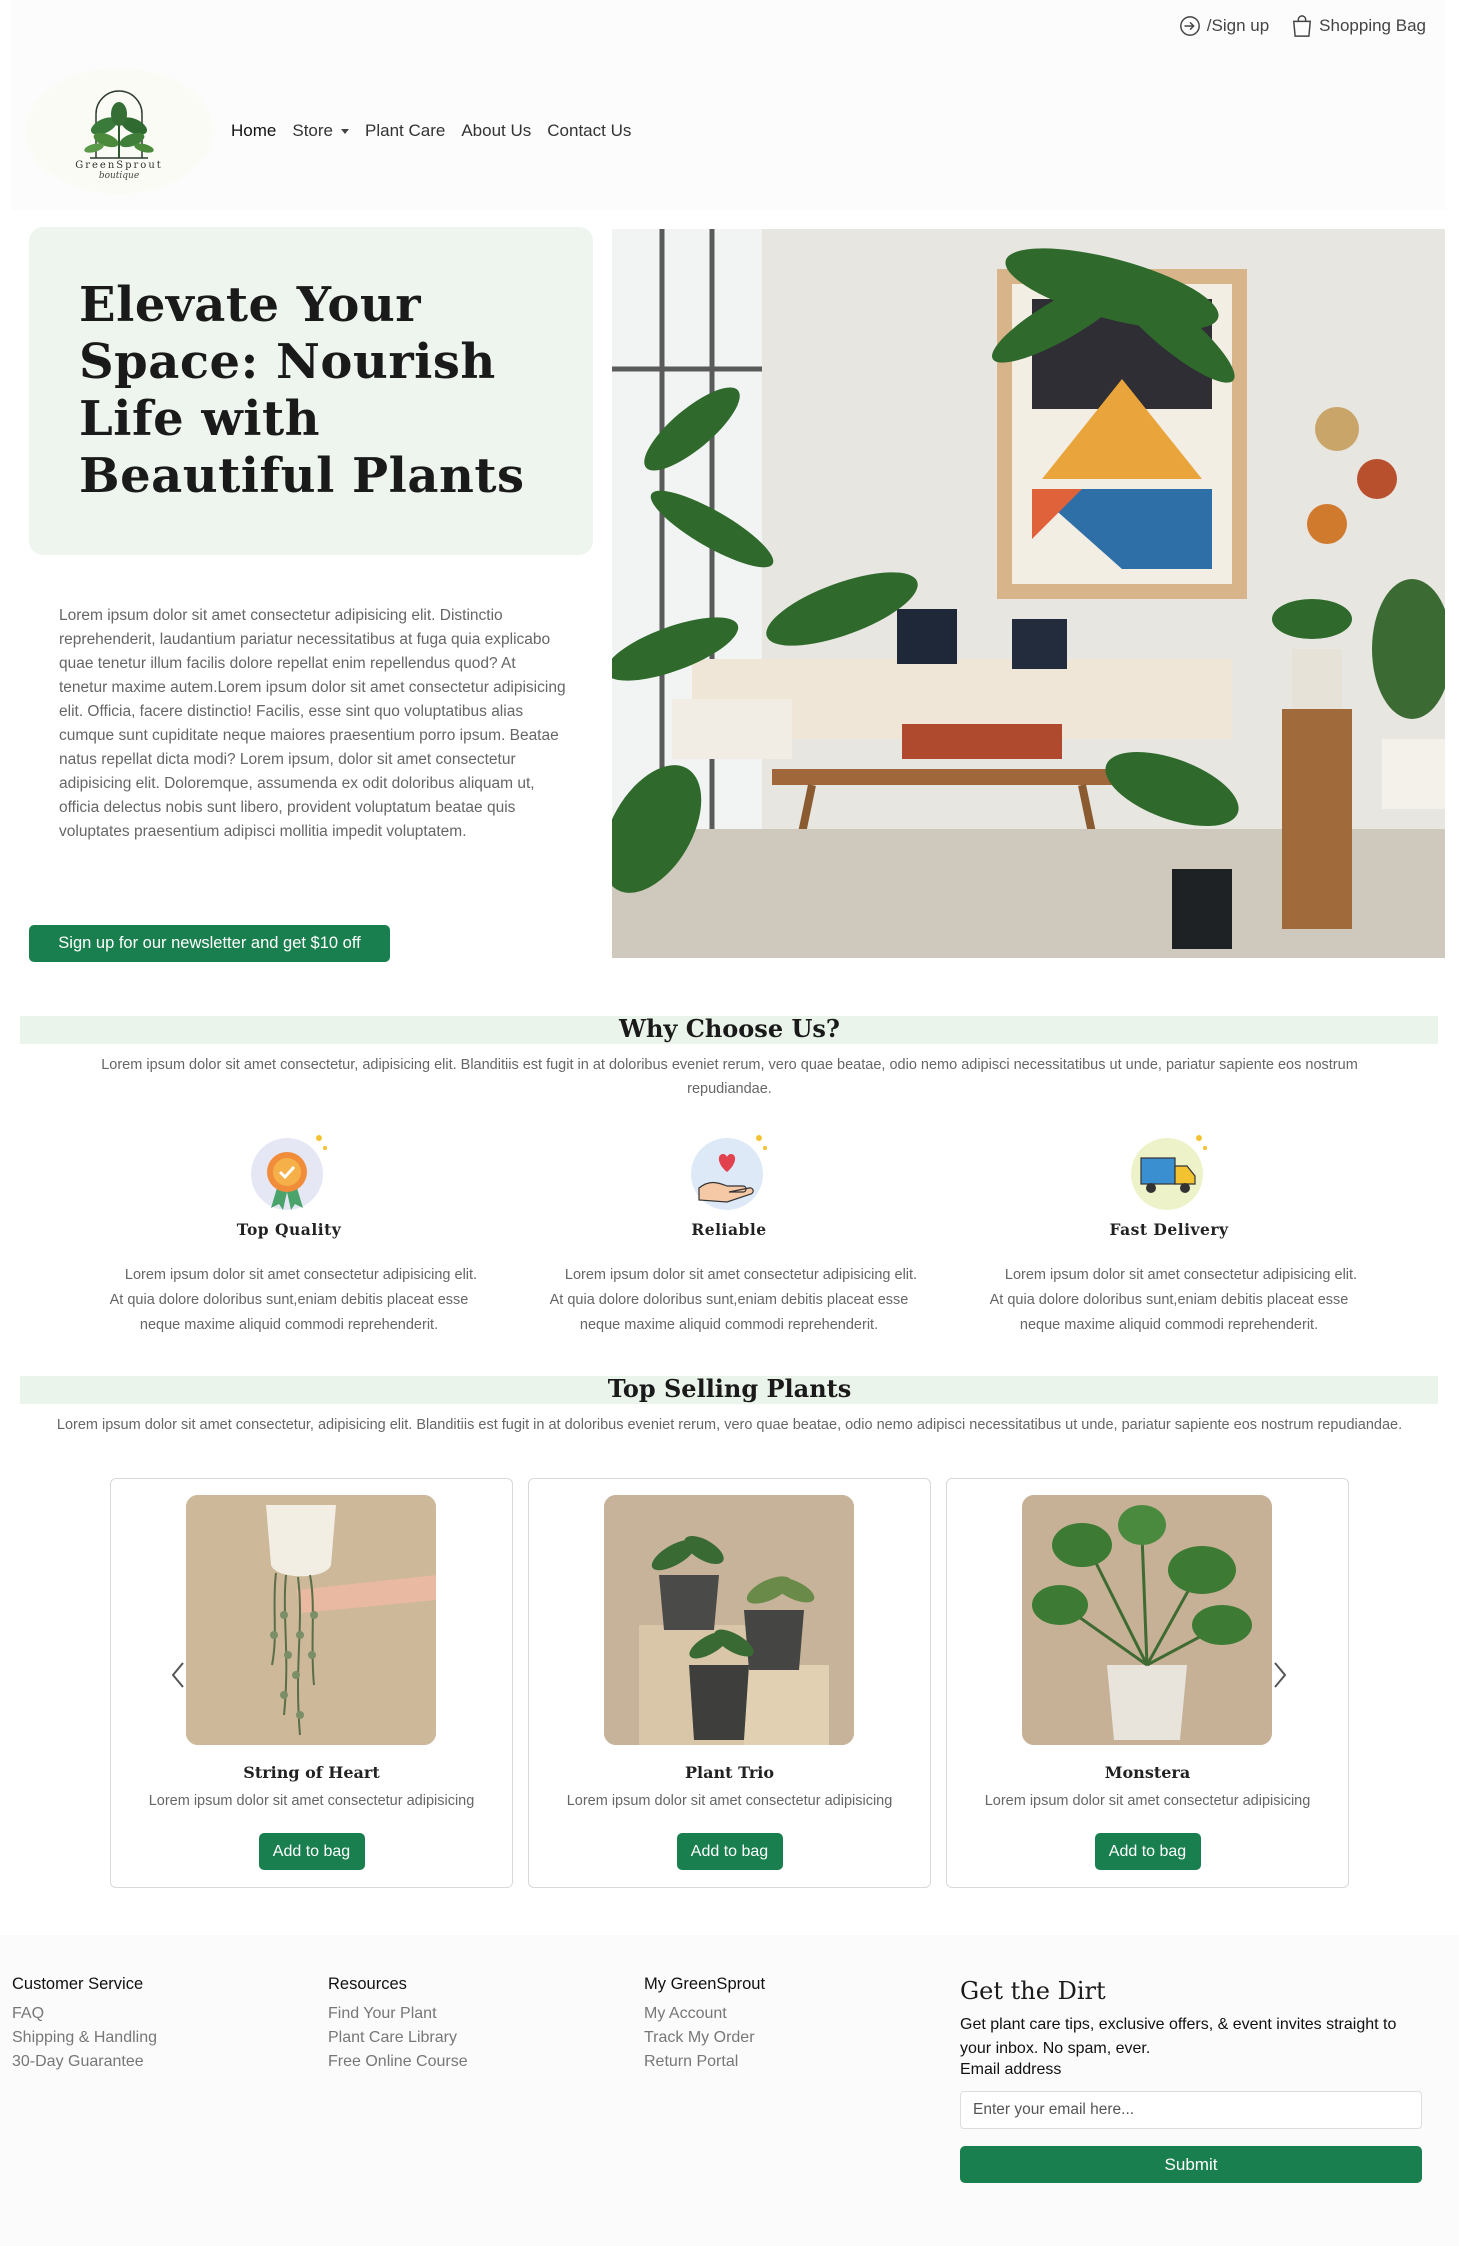 The height and width of the screenshot is (2246, 1459). What do you see at coordinates (398, 2062) in the screenshot?
I see `footer-link-online-course: Free Online Course` at bounding box center [398, 2062].